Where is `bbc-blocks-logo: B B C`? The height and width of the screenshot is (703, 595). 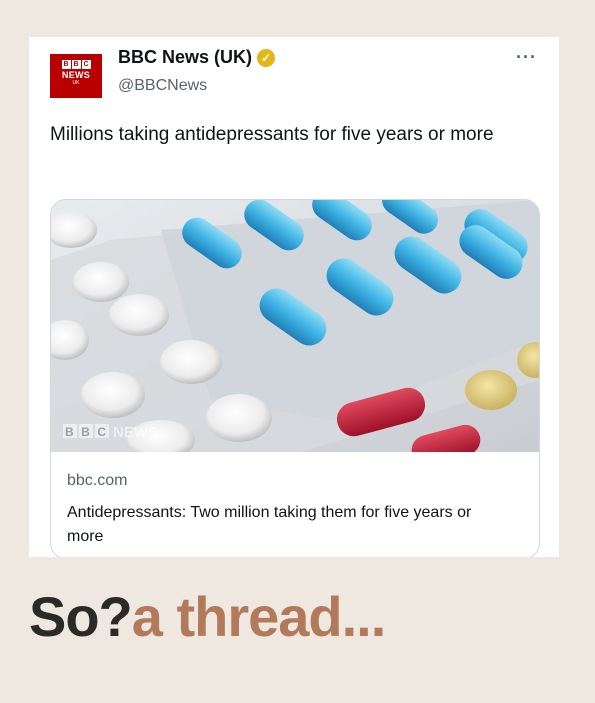
bbc-blocks-logo: B B C is located at coordinates (76, 64).